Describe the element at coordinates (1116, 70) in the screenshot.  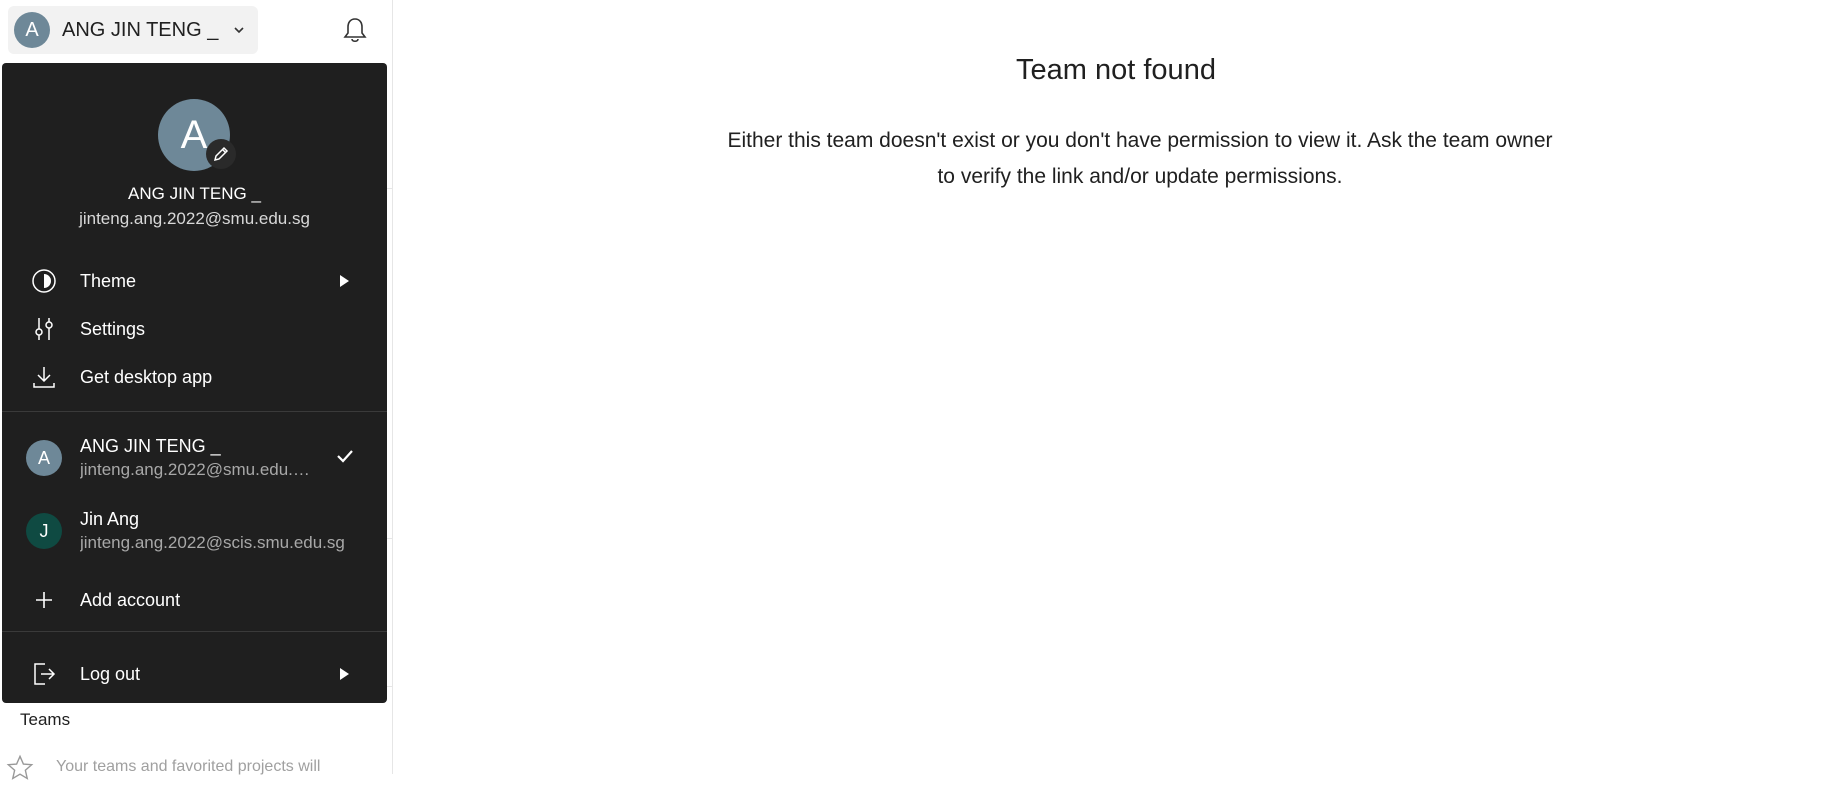
I see `page-title: Team not found` at that location.